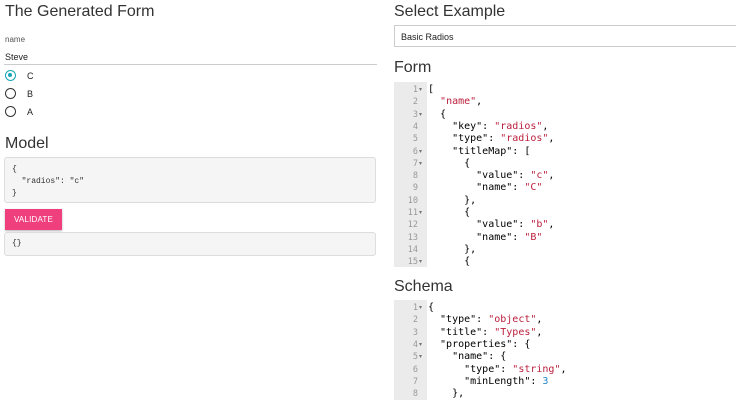 The width and height of the screenshot is (736, 400). Describe the element at coordinates (565, 115) in the screenshot. I see `code-line: 3 ▾ {` at that location.